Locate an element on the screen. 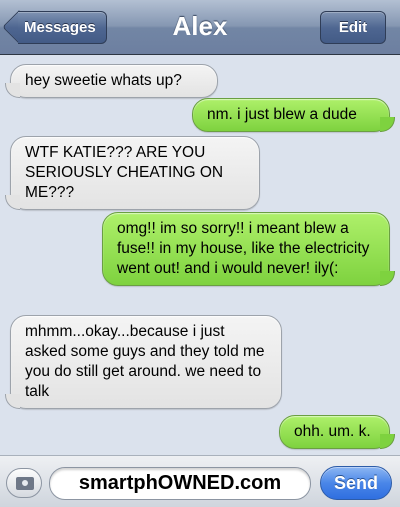 This screenshot has height=507, width=400. nav-bar: Messages Alex Edit is located at coordinates (200, 27).